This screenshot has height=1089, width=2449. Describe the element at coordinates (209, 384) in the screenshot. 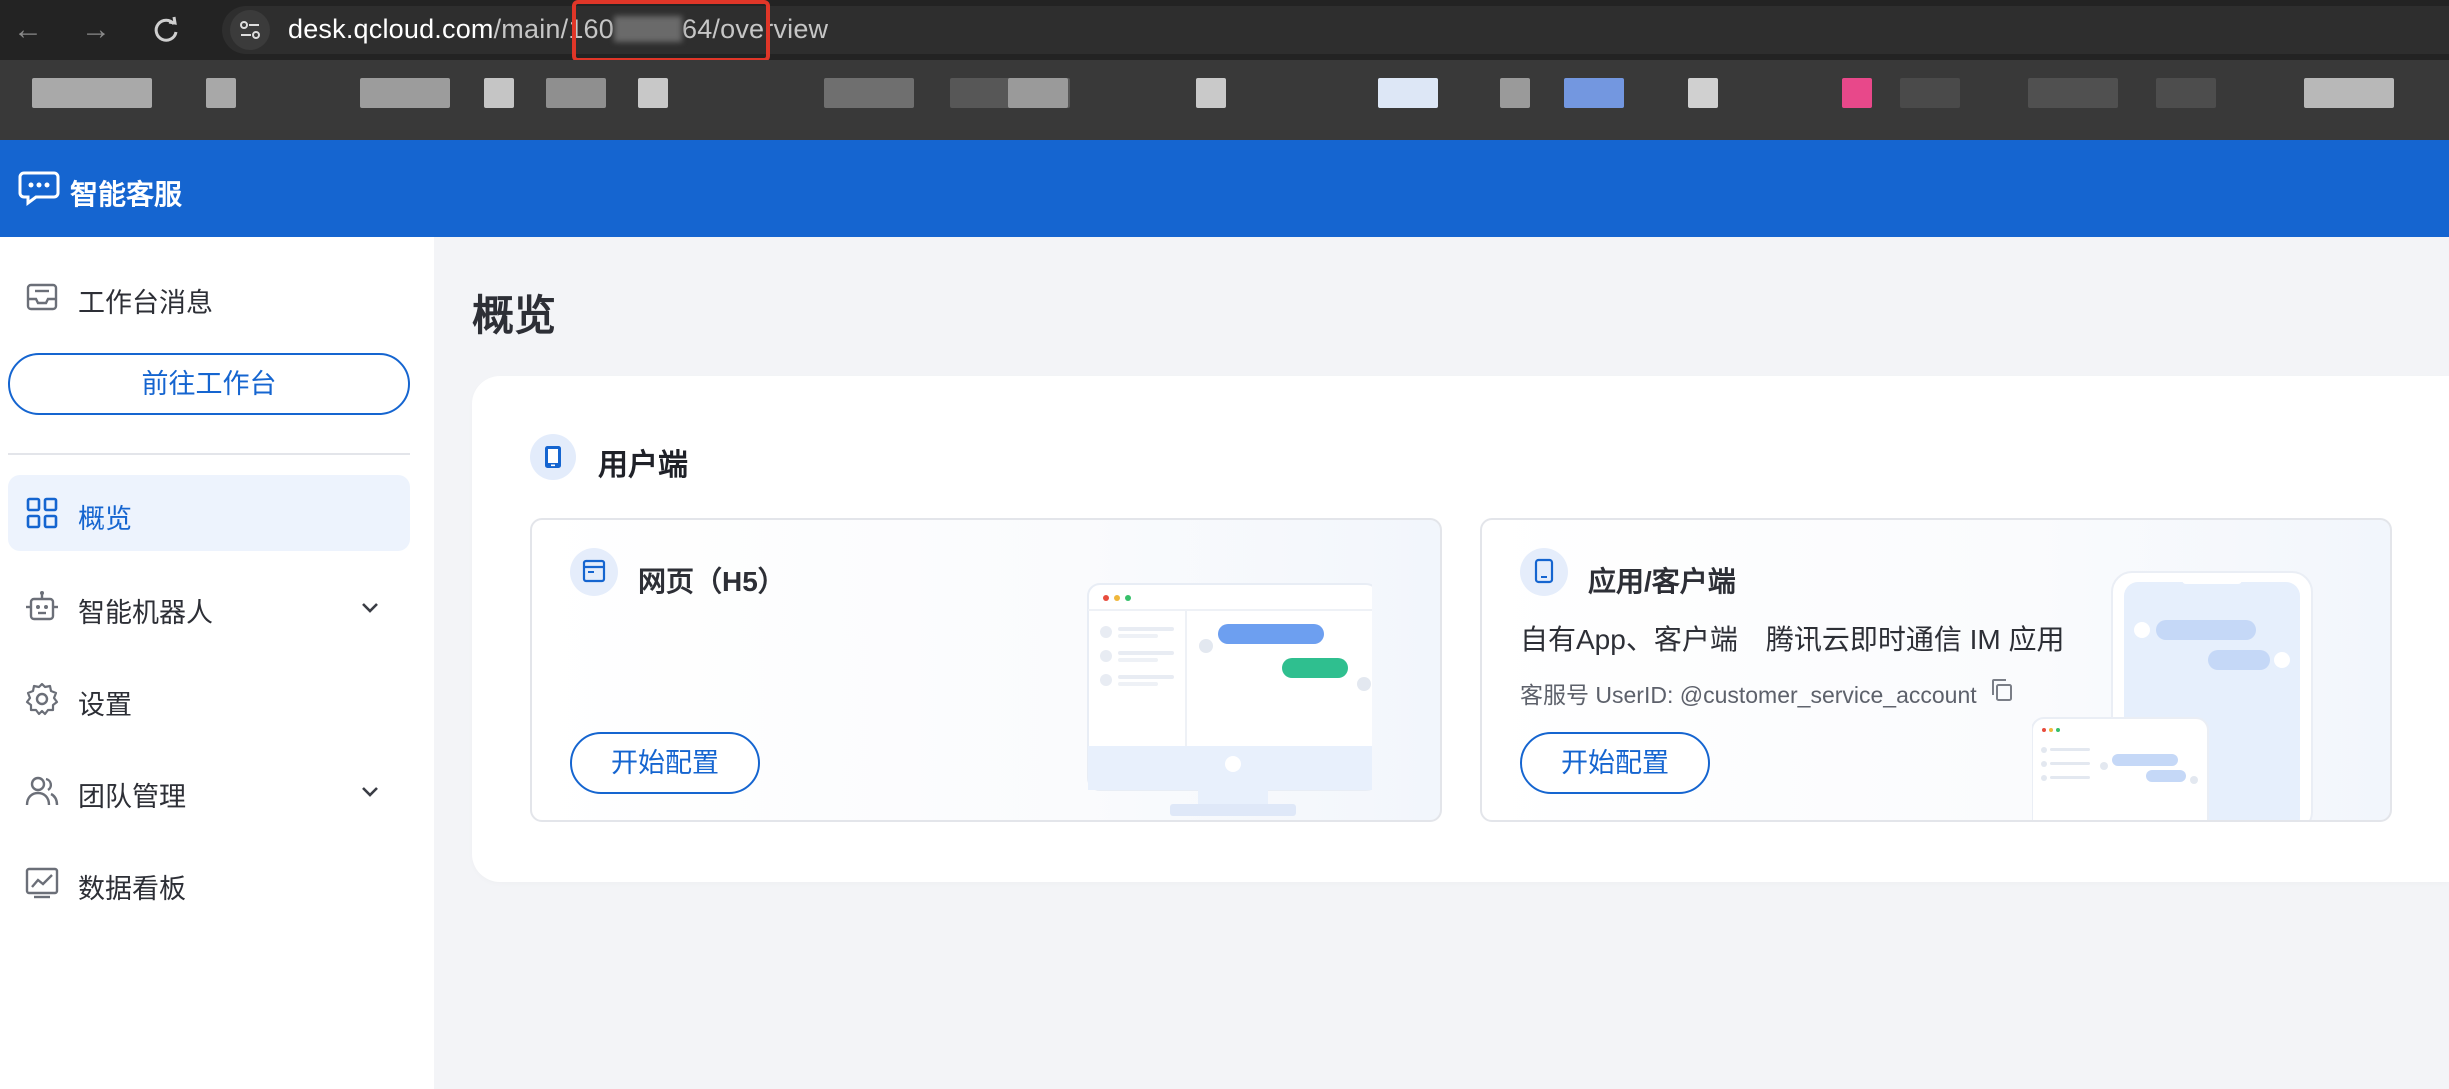

I see `goto-workbench-button: 前往工作台` at that location.